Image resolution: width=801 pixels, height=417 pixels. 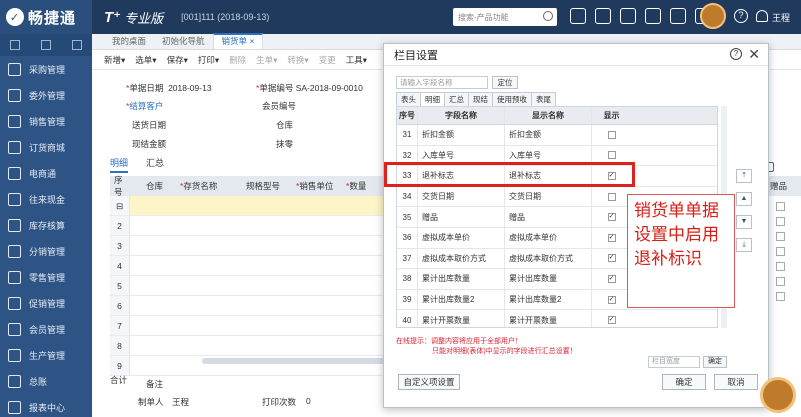 I want to click on tools-button: 工具▾, so click(x=356, y=60).